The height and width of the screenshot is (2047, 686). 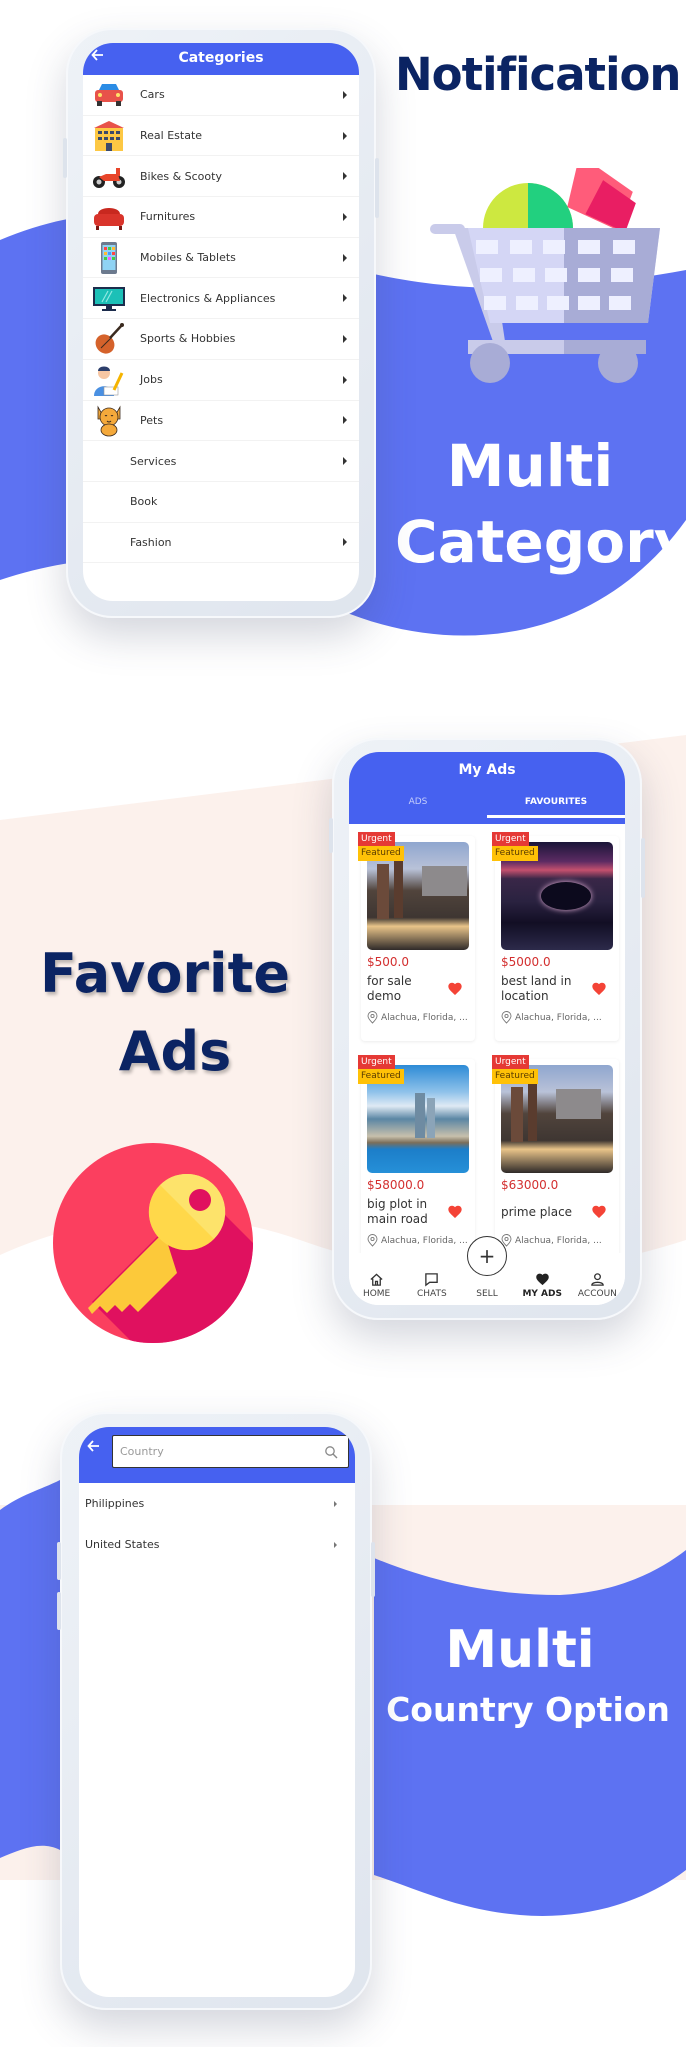 I want to click on category-item-services: Services, so click(x=221, y=461).